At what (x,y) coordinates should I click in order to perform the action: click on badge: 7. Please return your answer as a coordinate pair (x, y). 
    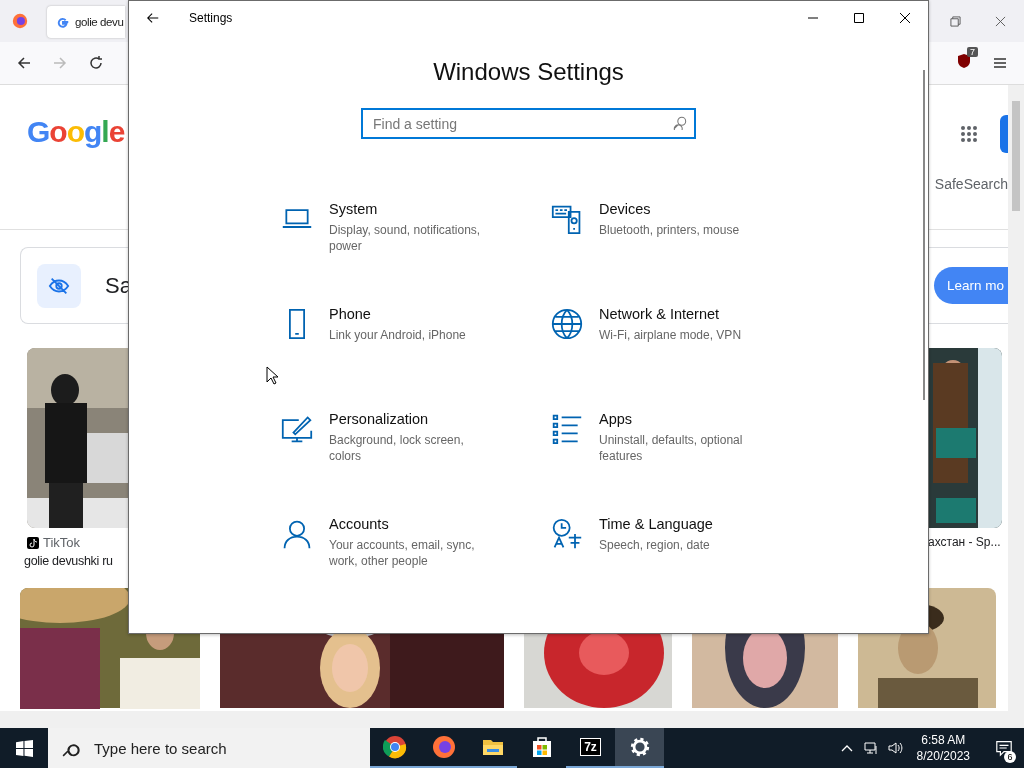
    Looking at the image, I should click on (972, 52).